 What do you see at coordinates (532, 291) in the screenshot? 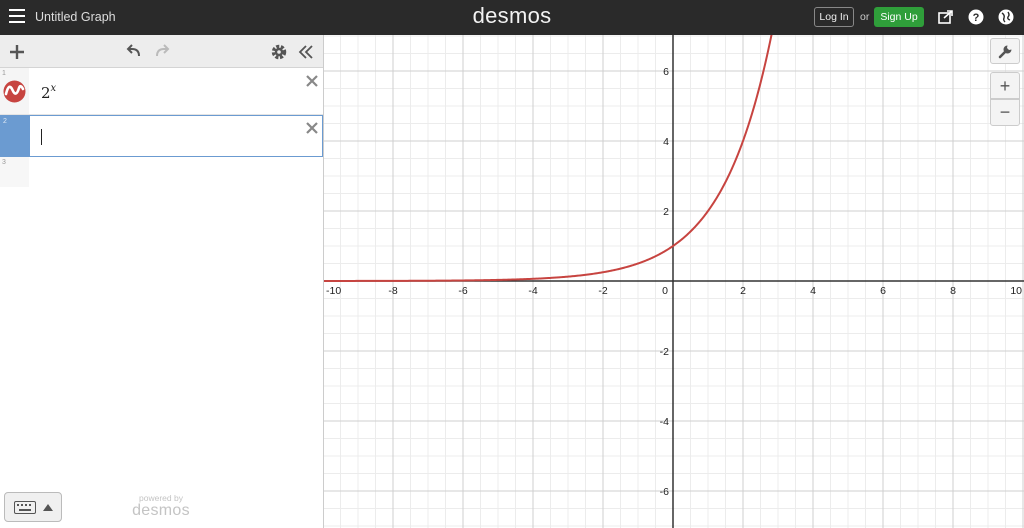
I see `x-tick-label: -4` at bounding box center [532, 291].